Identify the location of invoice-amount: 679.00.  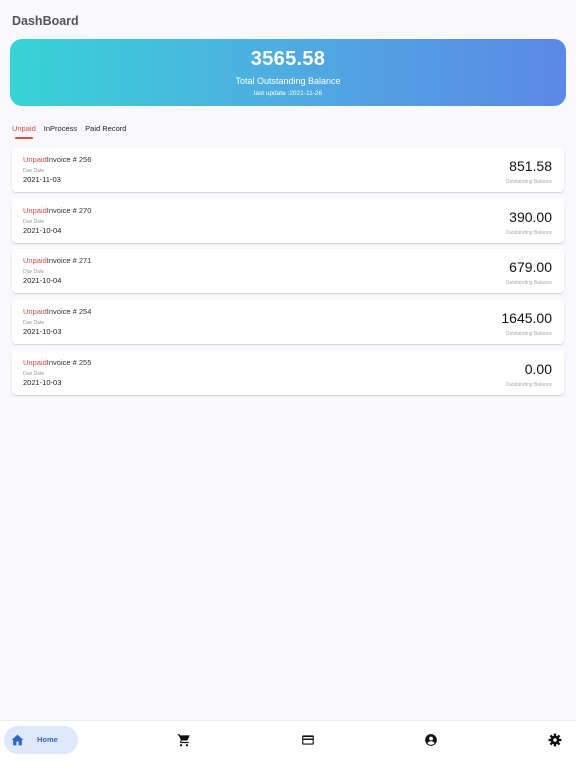
(530, 267).